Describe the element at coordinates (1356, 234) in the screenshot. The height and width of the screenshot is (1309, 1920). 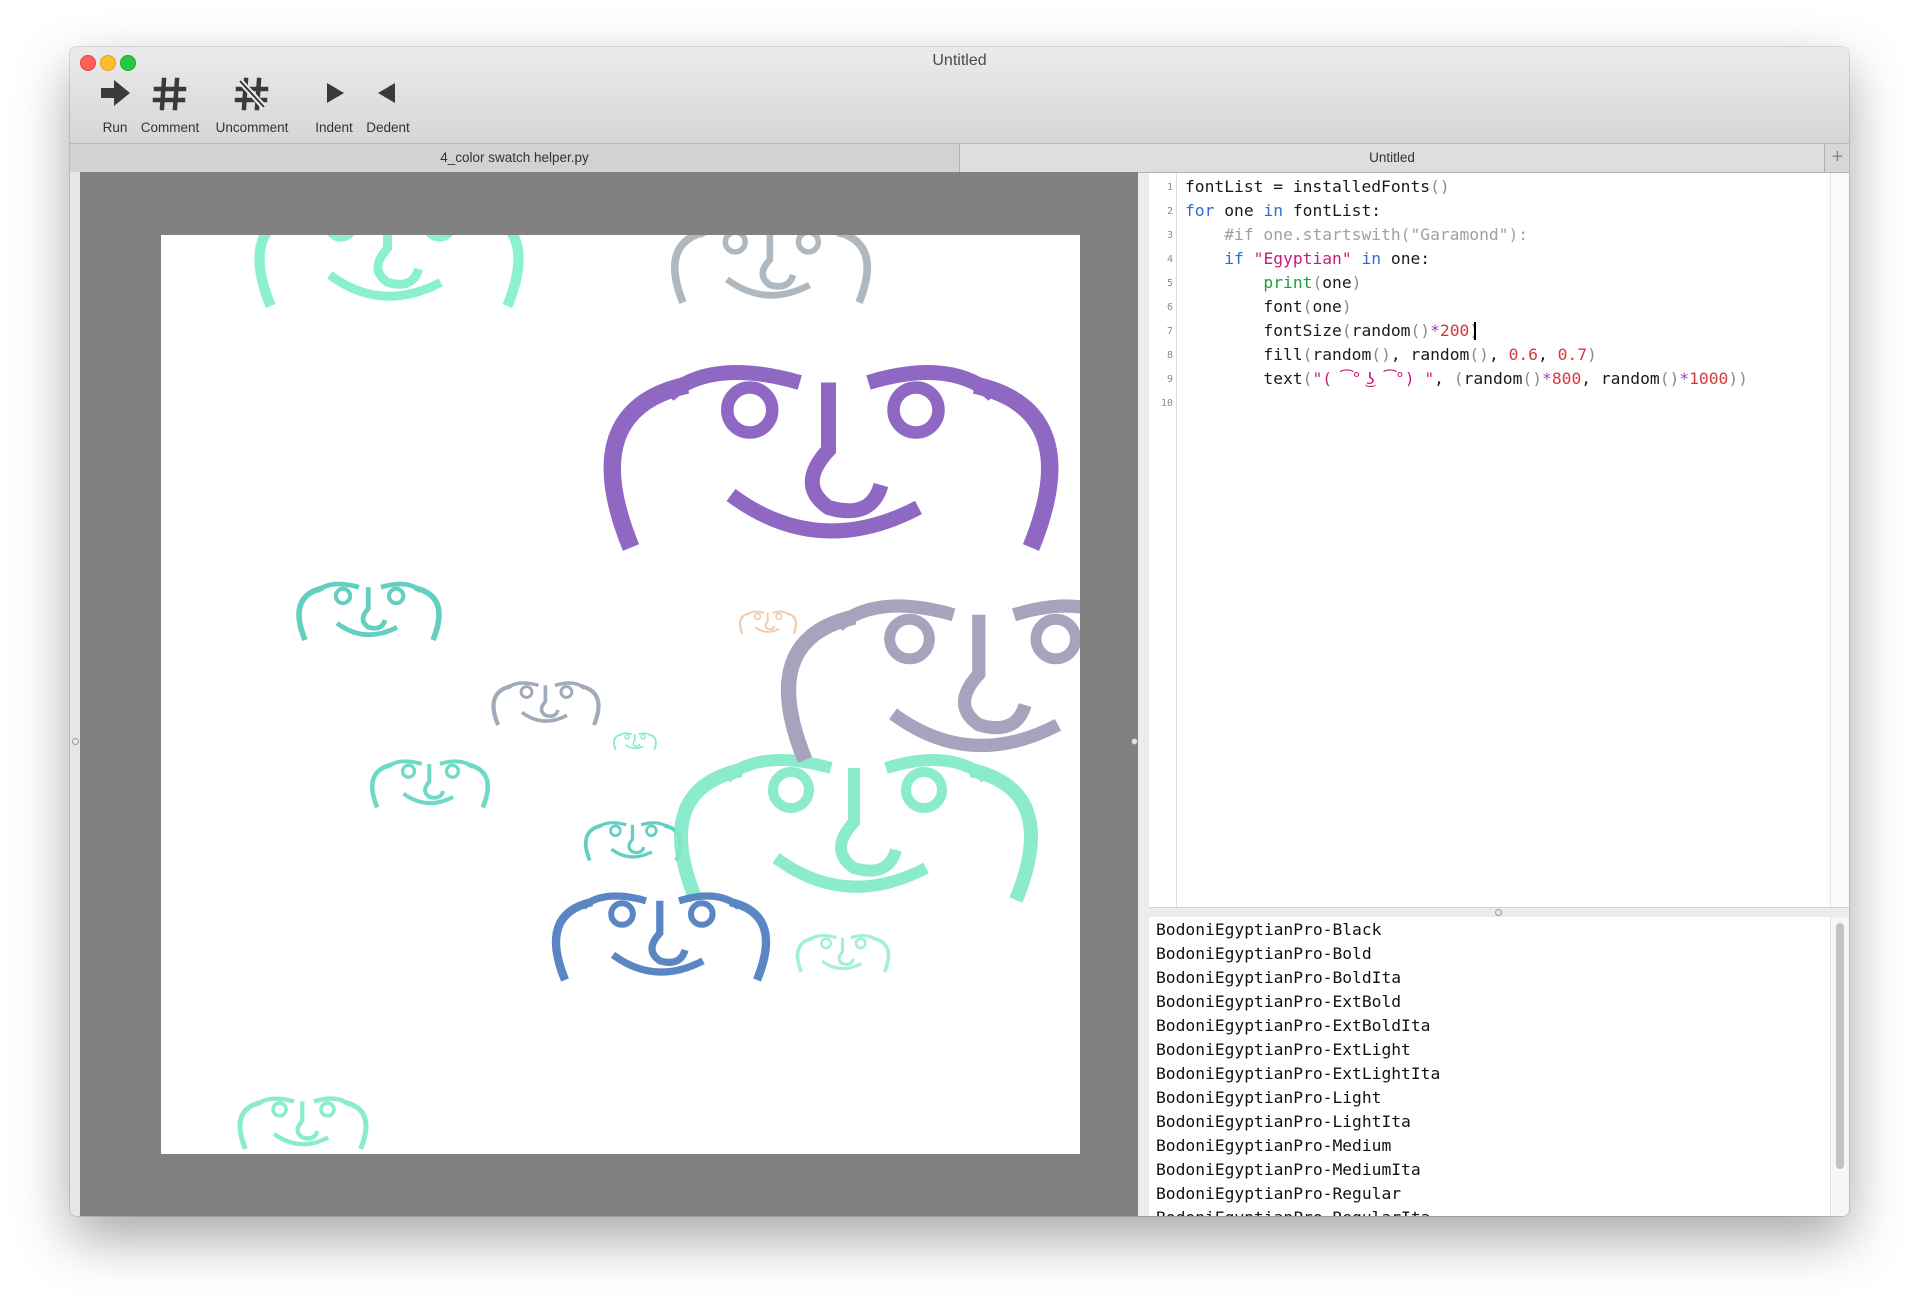
I see `code-line: #if one.startswith("Garamond"):` at that location.